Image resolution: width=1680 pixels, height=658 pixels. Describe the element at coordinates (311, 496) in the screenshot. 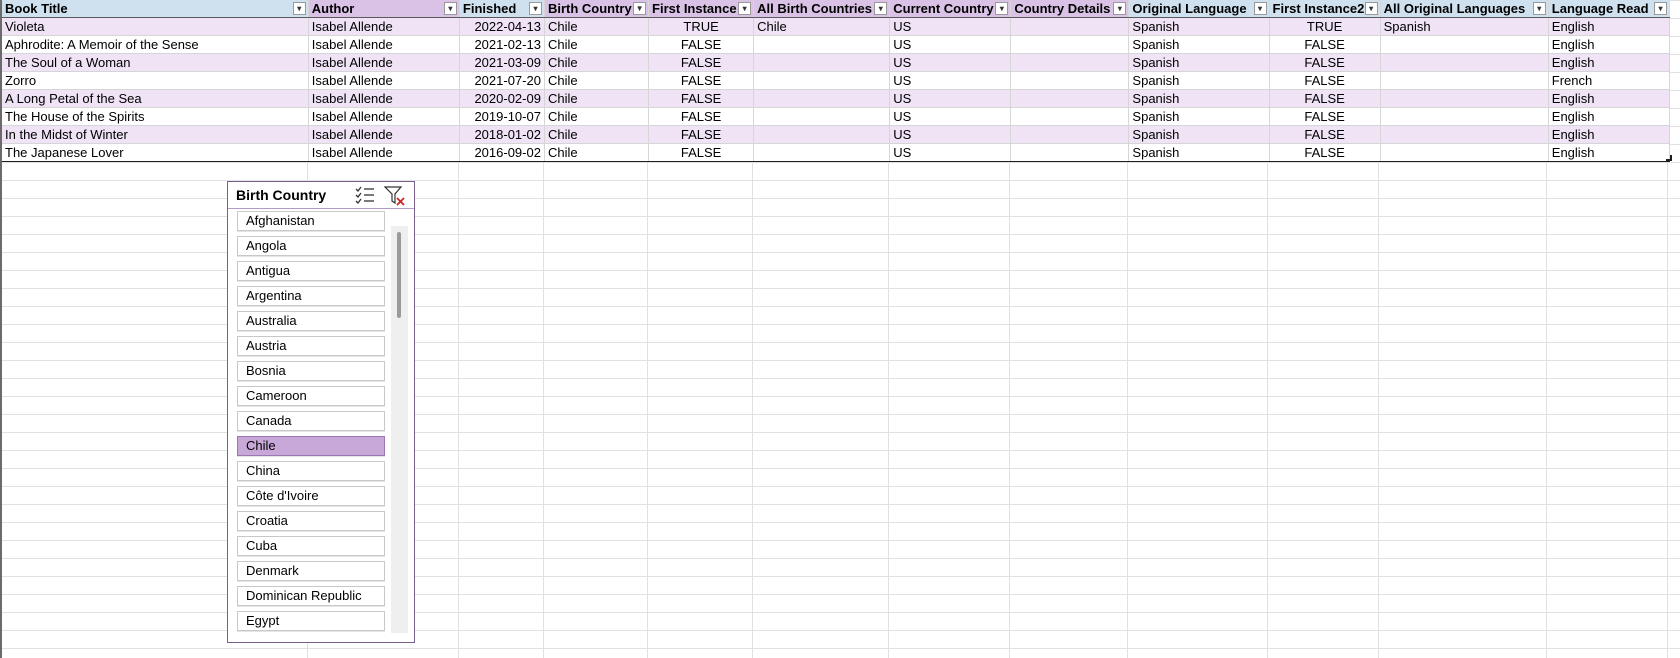

I see `slicer-item: Côte d'Ivoire` at that location.